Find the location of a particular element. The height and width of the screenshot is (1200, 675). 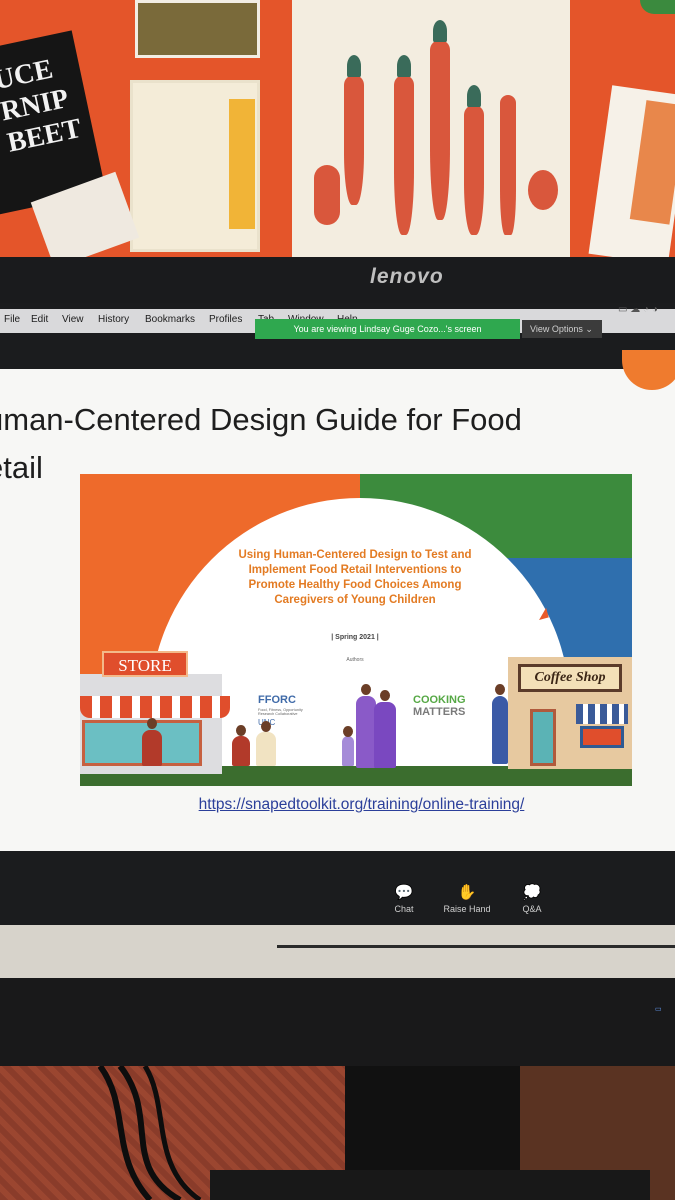

monitor-stand-base is located at coordinates (430, 1185).